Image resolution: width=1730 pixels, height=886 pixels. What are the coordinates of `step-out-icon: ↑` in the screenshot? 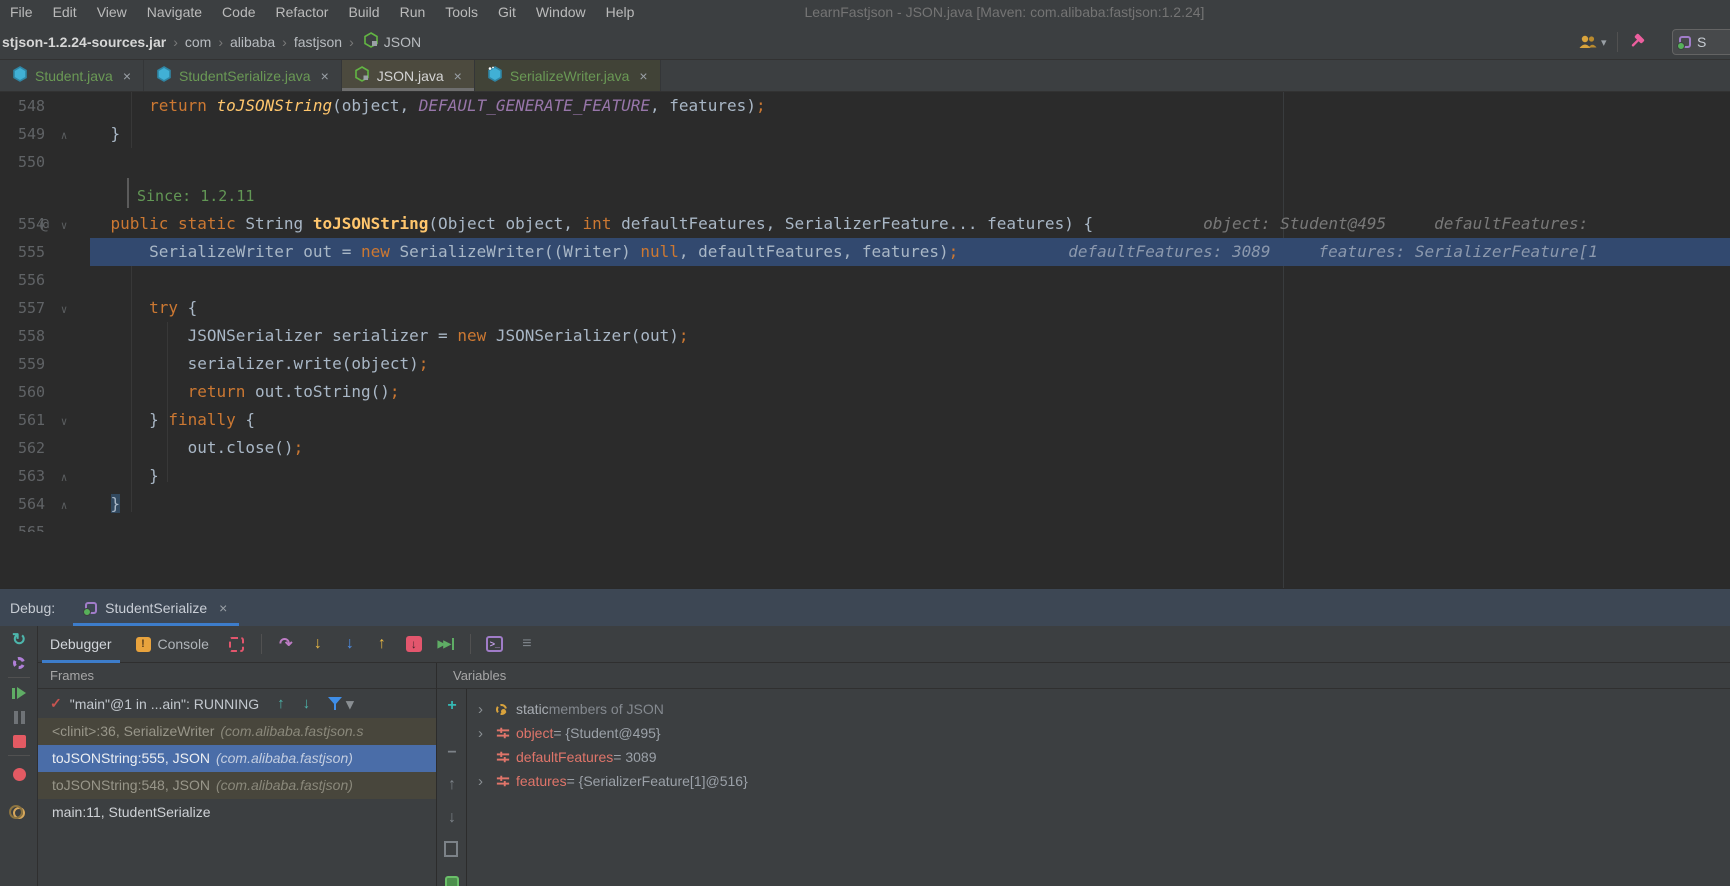 It's located at (382, 644).